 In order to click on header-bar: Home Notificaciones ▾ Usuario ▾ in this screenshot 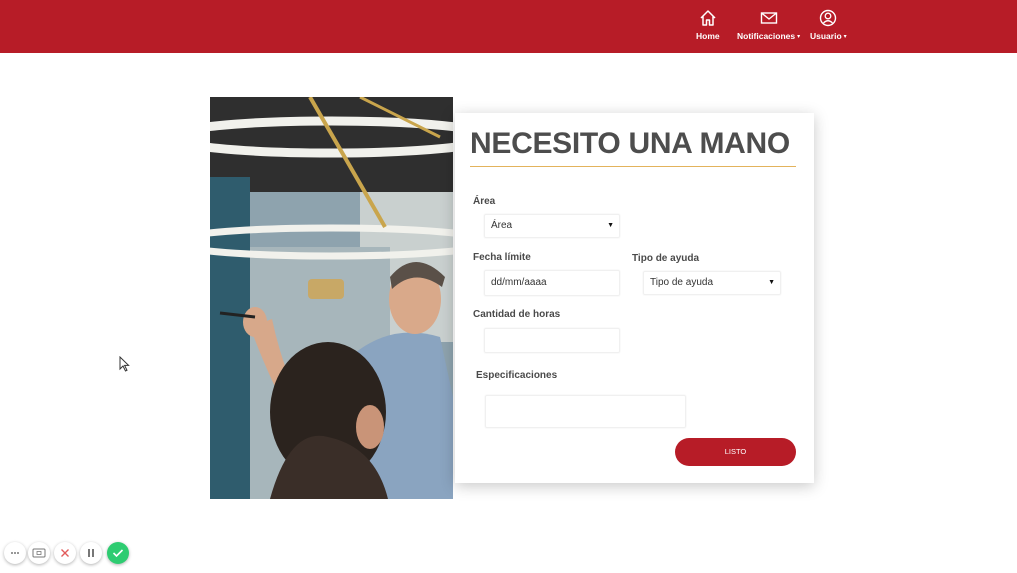, I will do `click(508, 26)`.